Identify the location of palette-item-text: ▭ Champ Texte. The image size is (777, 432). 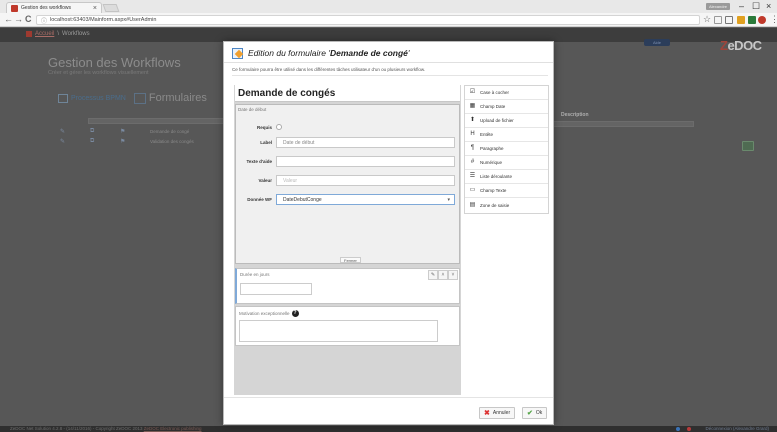
(506, 191).